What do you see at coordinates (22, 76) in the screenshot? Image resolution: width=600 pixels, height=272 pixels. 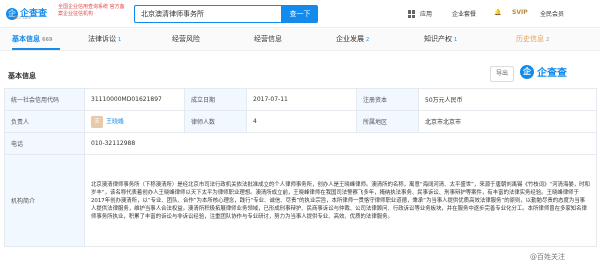 I see `section-title: 基本信息` at bounding box center [22, 76].